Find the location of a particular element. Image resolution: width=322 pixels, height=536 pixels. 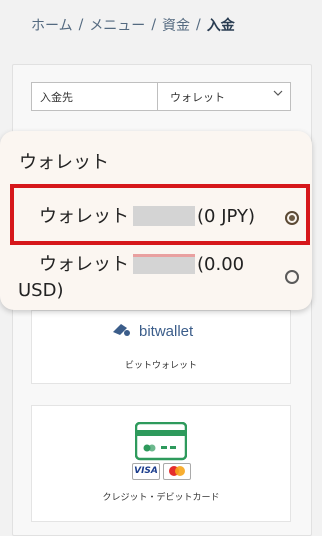

sheet-title: ウォレット is located at coordinates (64, 162).